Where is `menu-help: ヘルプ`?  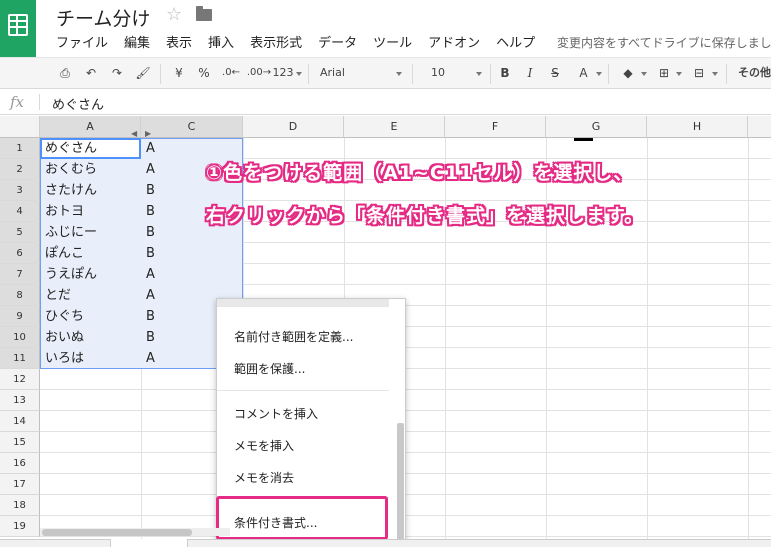 menu-help: ヘルプ is located at coordinates (515, 42).